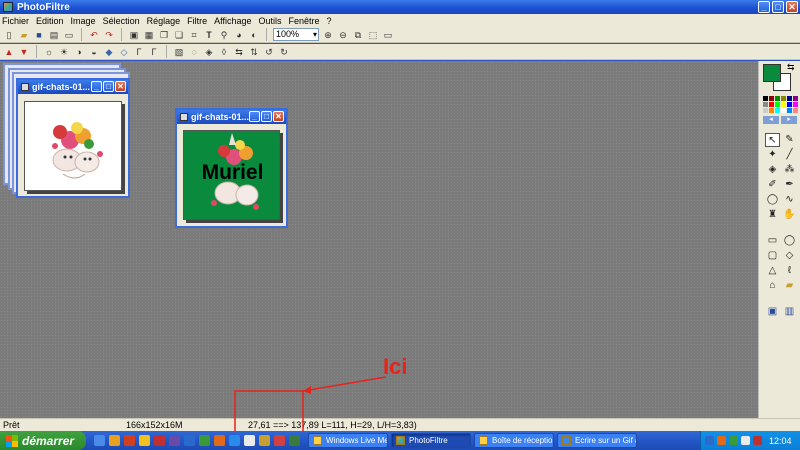 The width and height of the screenshot is (800, 450). What do you see at coordinates (343, 35) in the screenshot?
I see `zoom-out-icon: ⊖` at bounding box center [343, 35].